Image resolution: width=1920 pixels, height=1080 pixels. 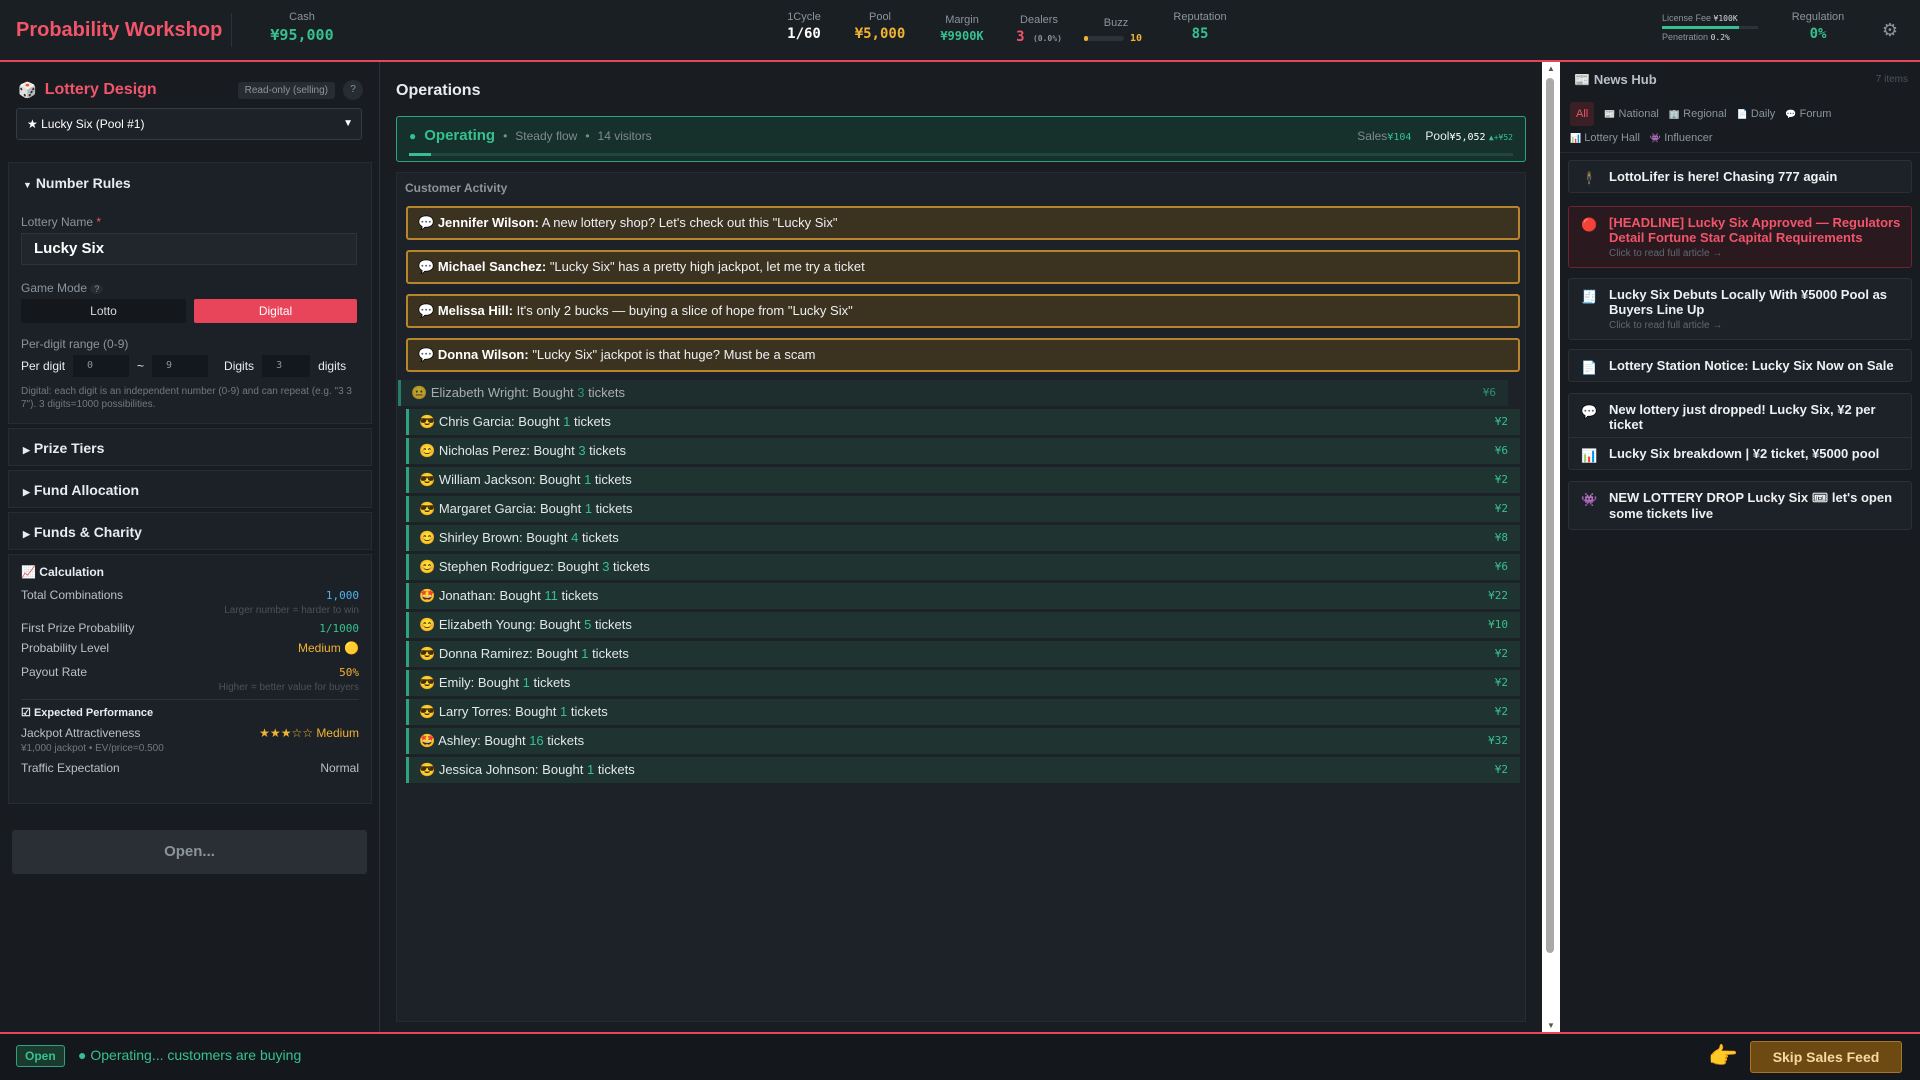 I want to click on ticket-count: 3, so click(x=582, y=450).